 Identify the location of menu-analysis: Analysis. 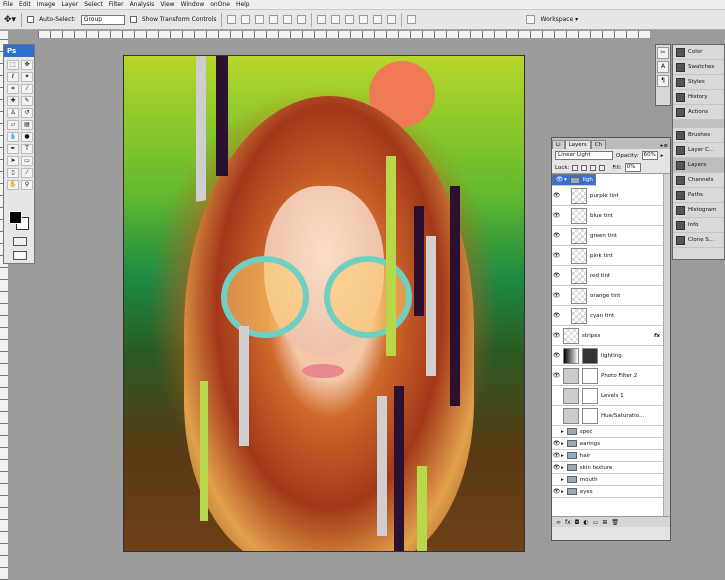
(142, 4).